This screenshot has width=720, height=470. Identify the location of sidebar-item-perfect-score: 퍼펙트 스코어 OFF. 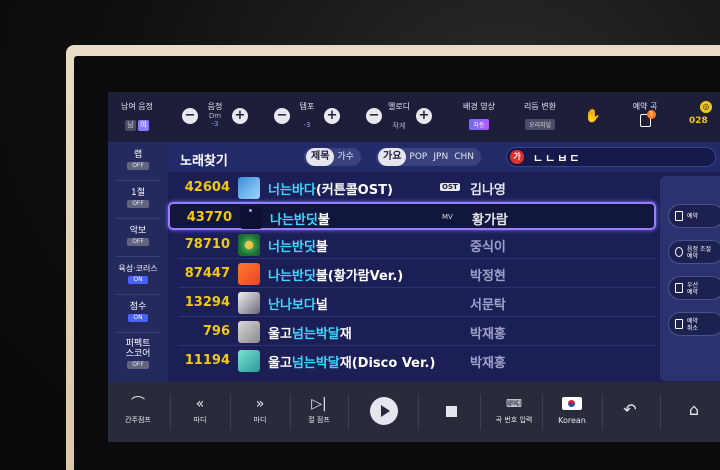
(138, 354).